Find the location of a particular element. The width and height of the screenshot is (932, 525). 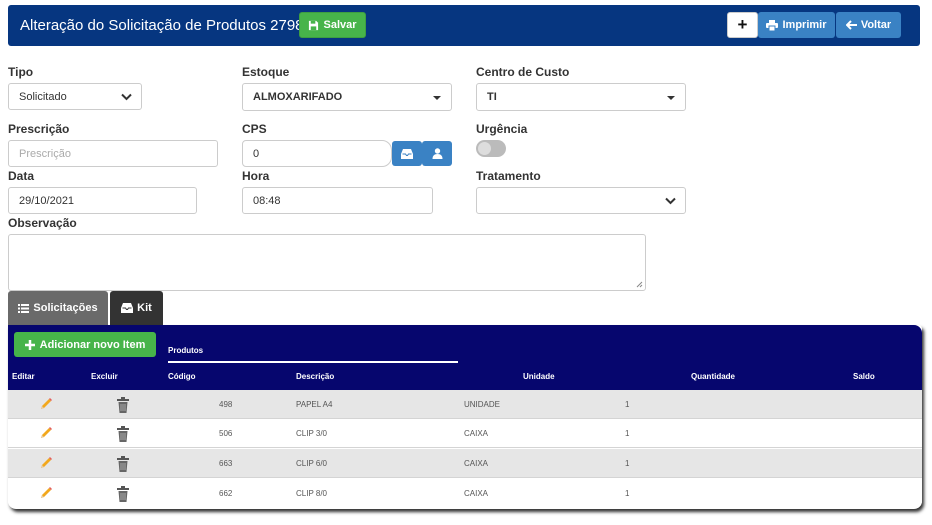

save-button-label: Salvar is located at coordinates (340, 25).